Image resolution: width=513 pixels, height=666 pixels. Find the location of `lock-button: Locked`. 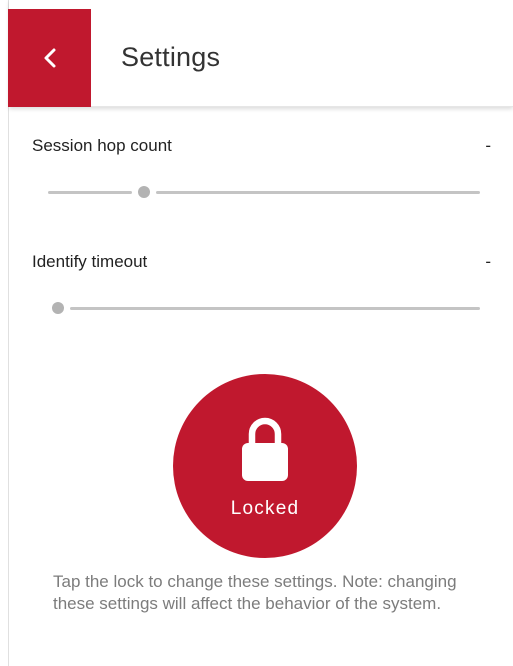

lock-button: Locked is located at coordinates (265, 466).